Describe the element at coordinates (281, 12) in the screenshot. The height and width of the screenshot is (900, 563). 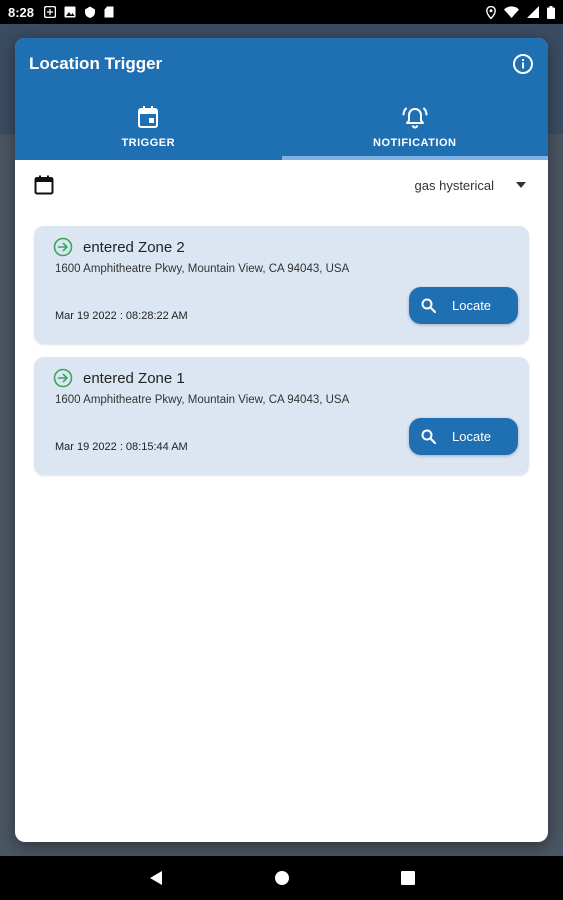
I see `status-bar: 8:28` at that location.